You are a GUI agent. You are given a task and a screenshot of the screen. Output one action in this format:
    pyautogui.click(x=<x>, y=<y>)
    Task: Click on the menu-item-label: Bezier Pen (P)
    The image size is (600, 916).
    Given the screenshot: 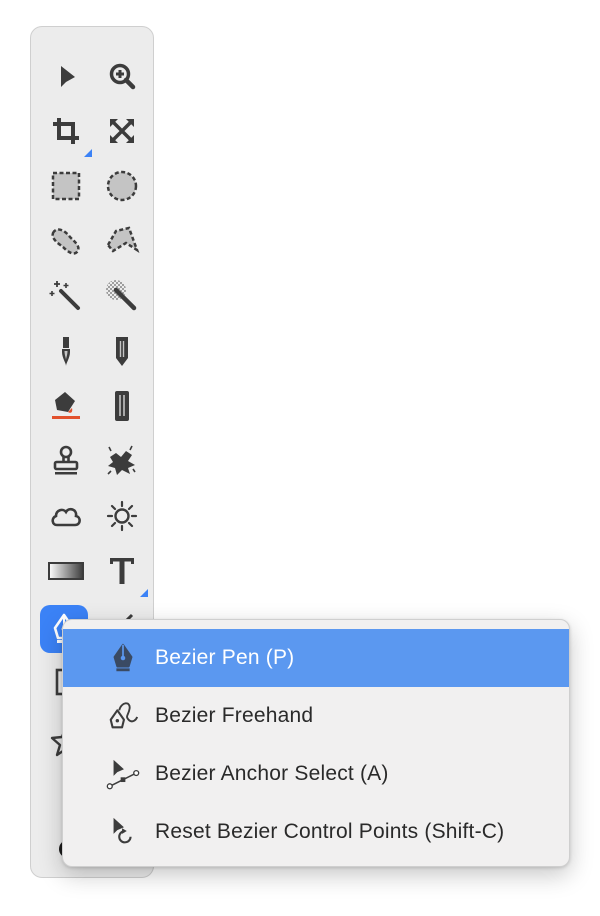 What is the action you would take?
    pyautogui.click(x=225, y=657)
    